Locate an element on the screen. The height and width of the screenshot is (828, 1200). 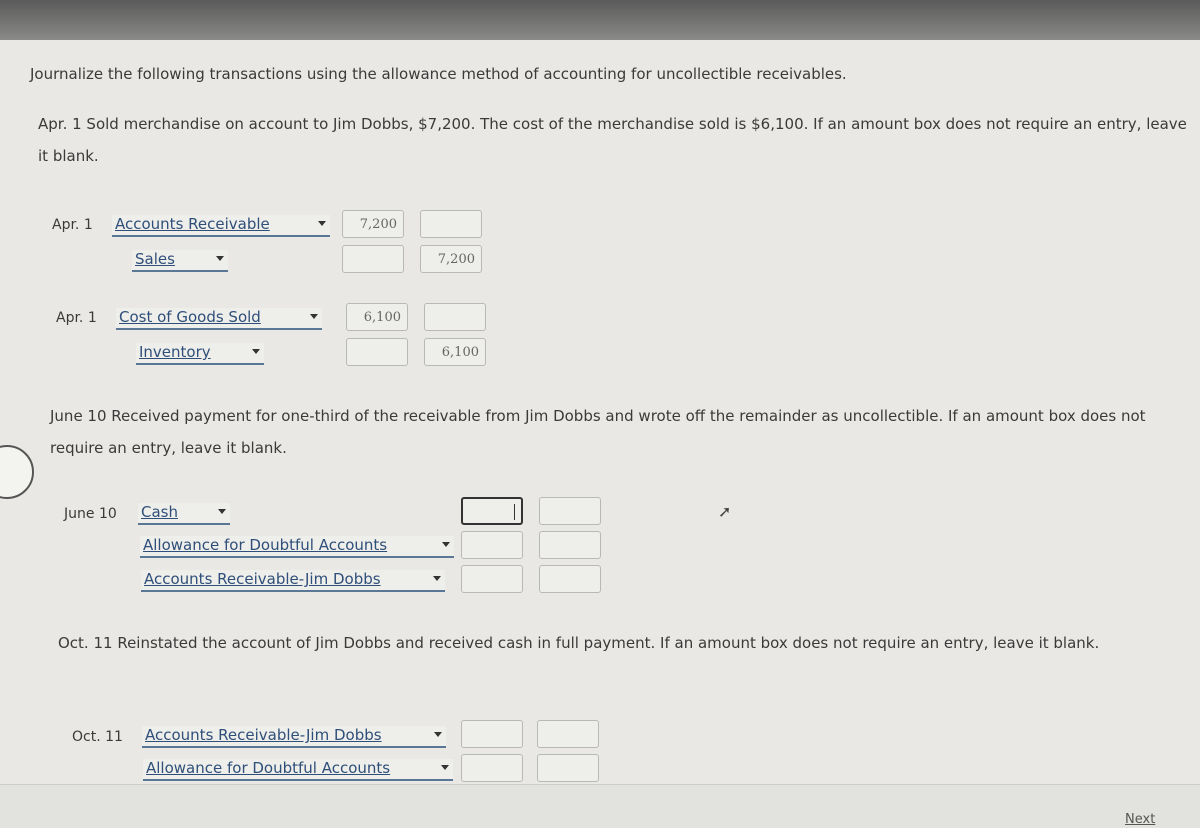
back-button is located at coordinates (17, 472).